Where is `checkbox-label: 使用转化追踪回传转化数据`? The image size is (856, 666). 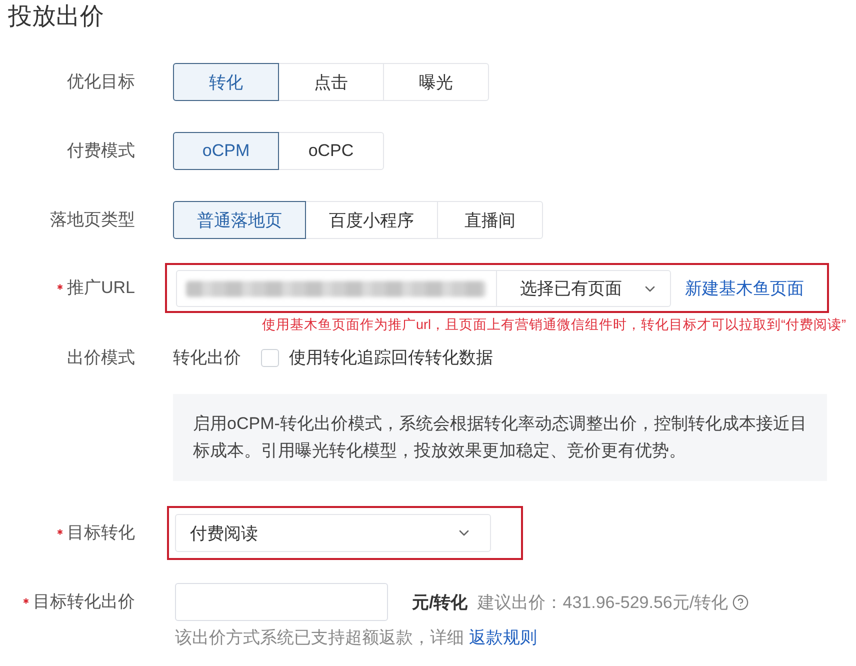 checkbox-label: 使用转化追踪回传转化数据 is located at coordinates (391, 358).